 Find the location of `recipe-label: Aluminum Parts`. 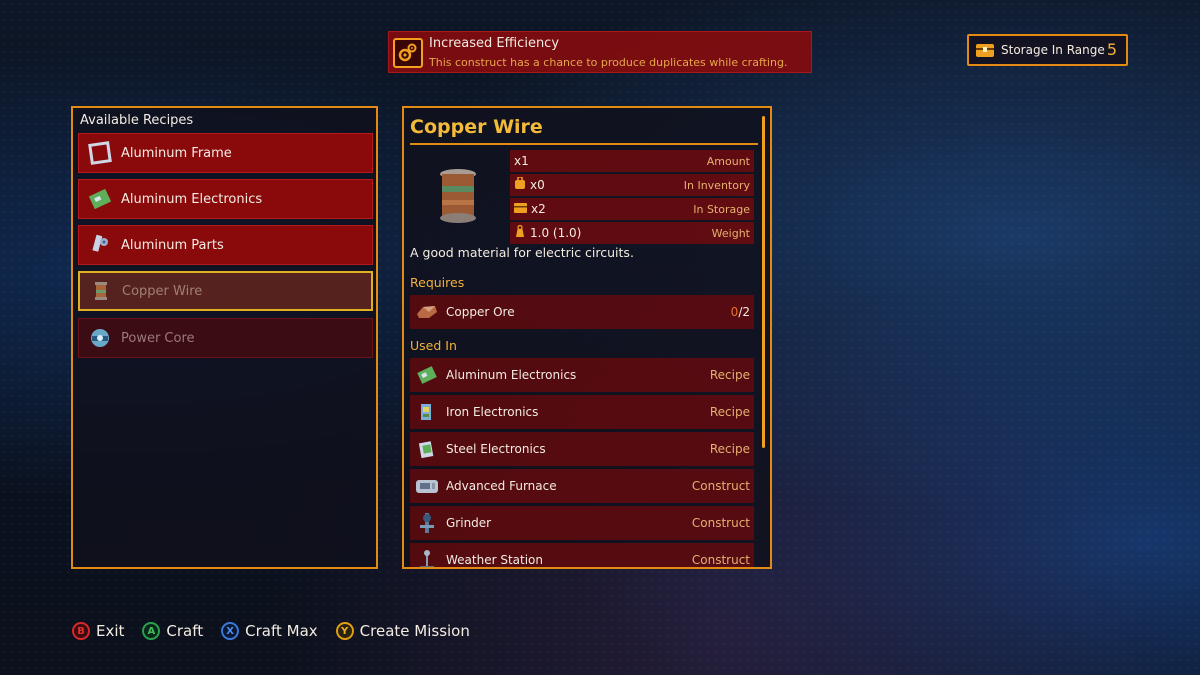

recipe-label: Aluminum Parts is located at coordinates (172, 245).